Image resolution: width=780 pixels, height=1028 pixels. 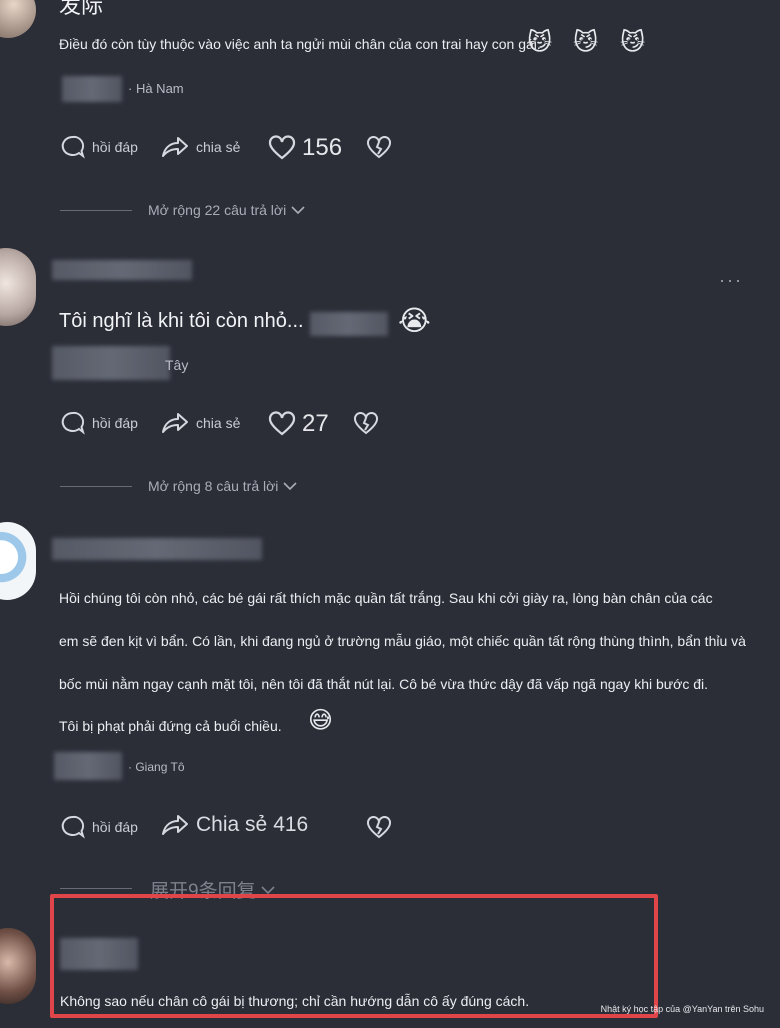 I want to click on like-button: 156, so click(x=305, y=148).